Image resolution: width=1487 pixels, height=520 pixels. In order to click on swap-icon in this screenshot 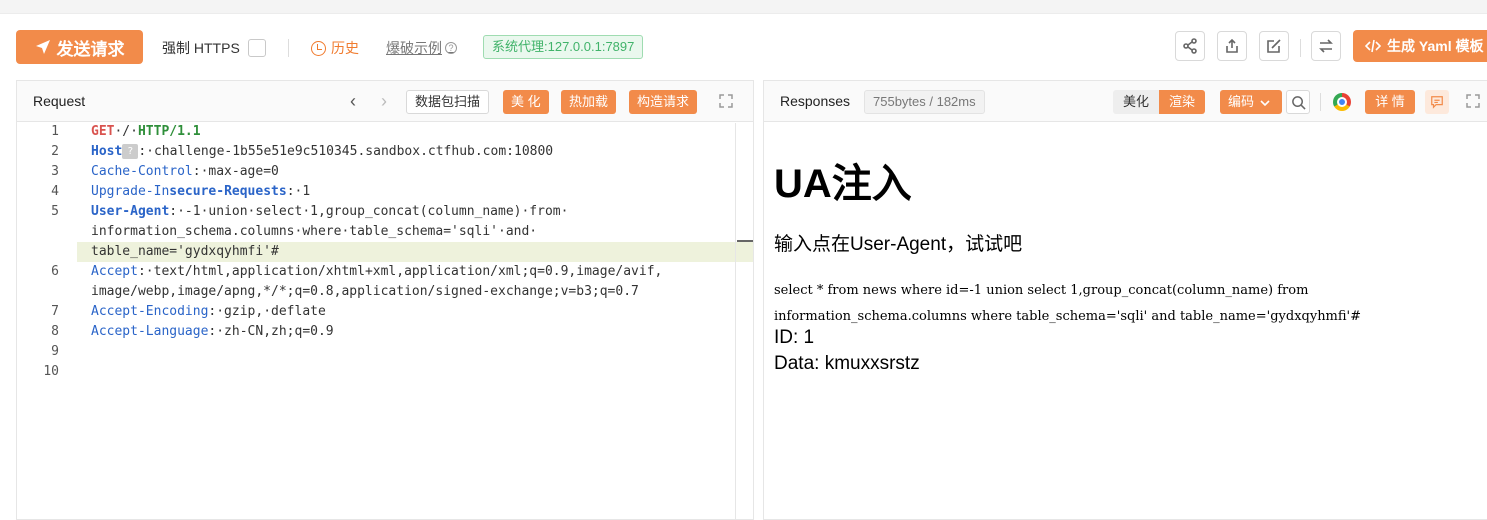, I will do `click(1326, 46)`.